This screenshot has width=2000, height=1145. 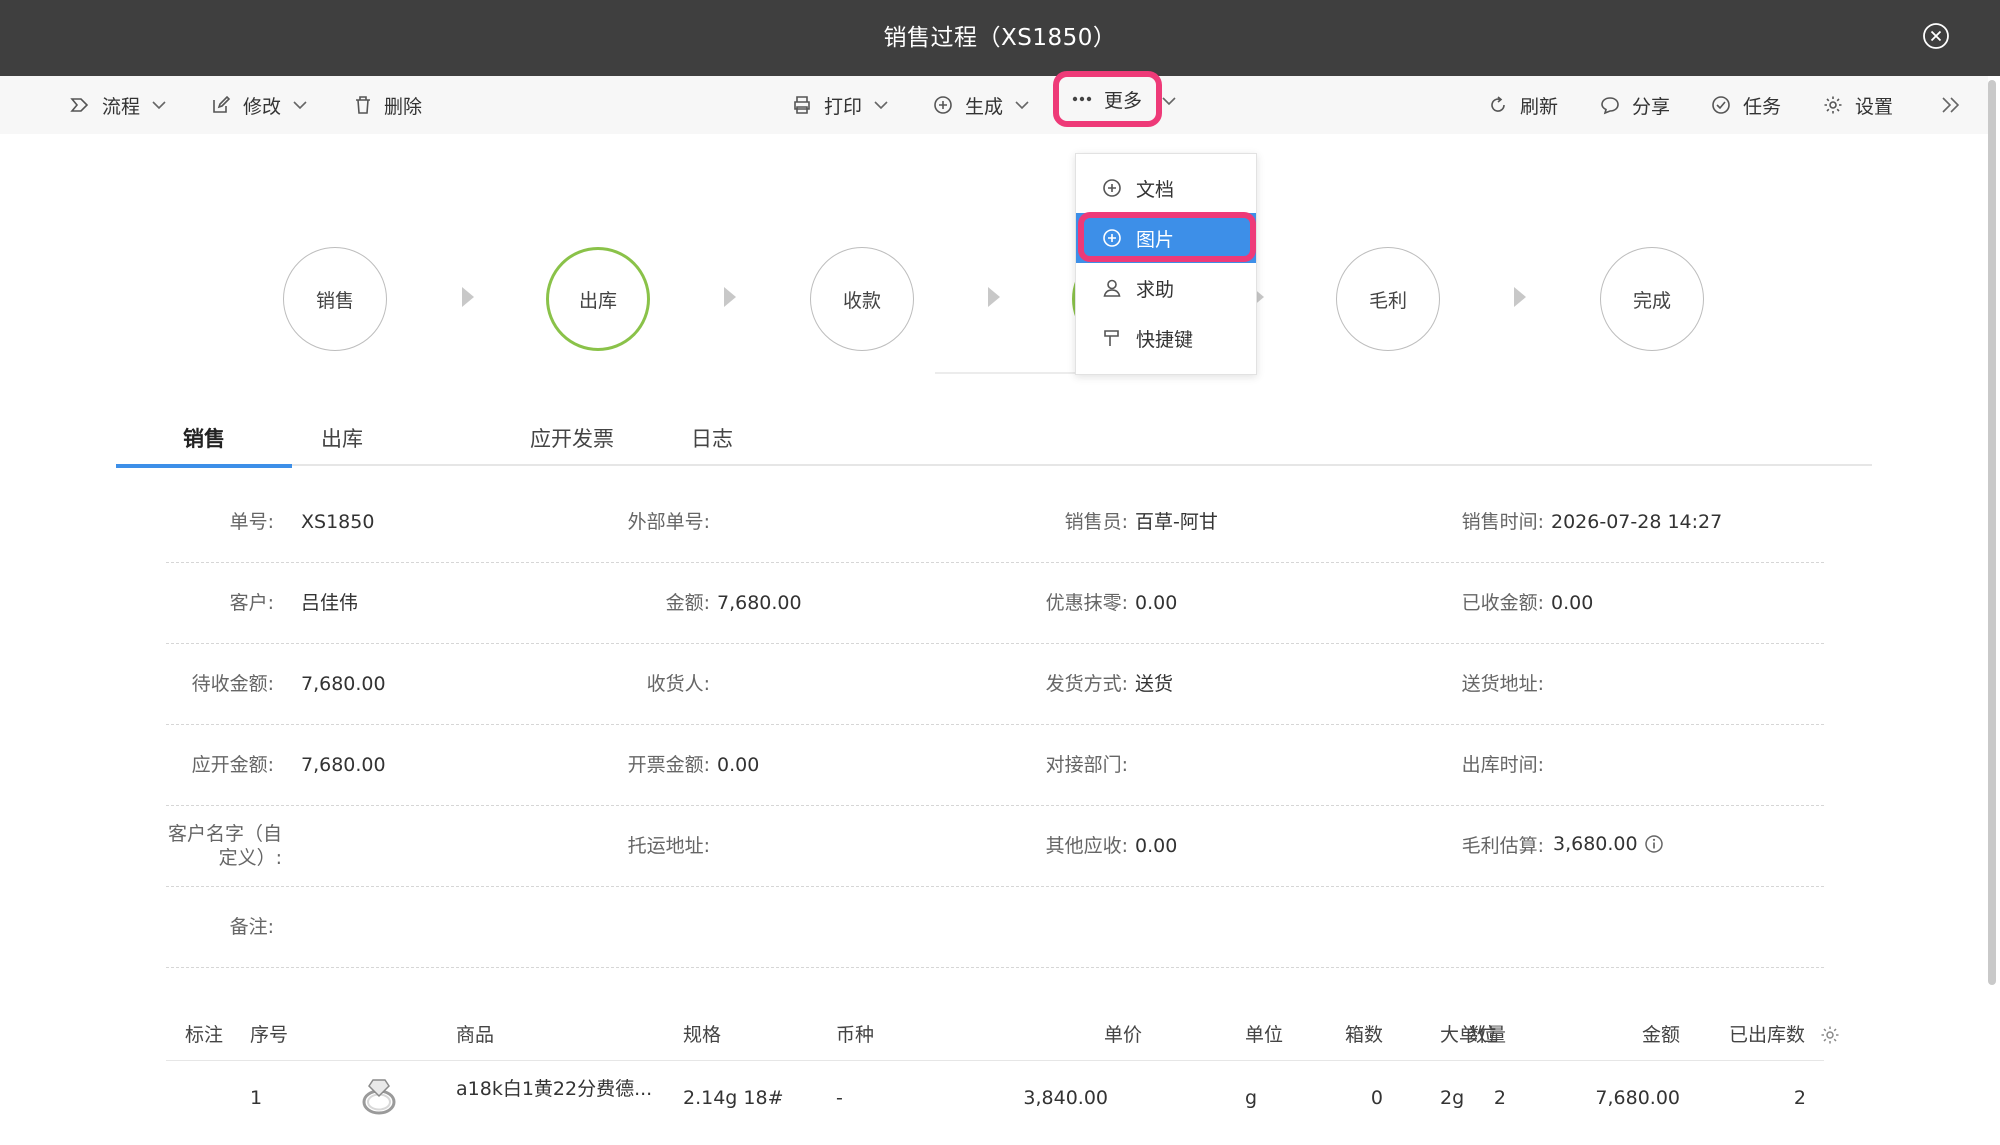 I want to click on discount-value: 0.00, so click(x=1156, y=603).